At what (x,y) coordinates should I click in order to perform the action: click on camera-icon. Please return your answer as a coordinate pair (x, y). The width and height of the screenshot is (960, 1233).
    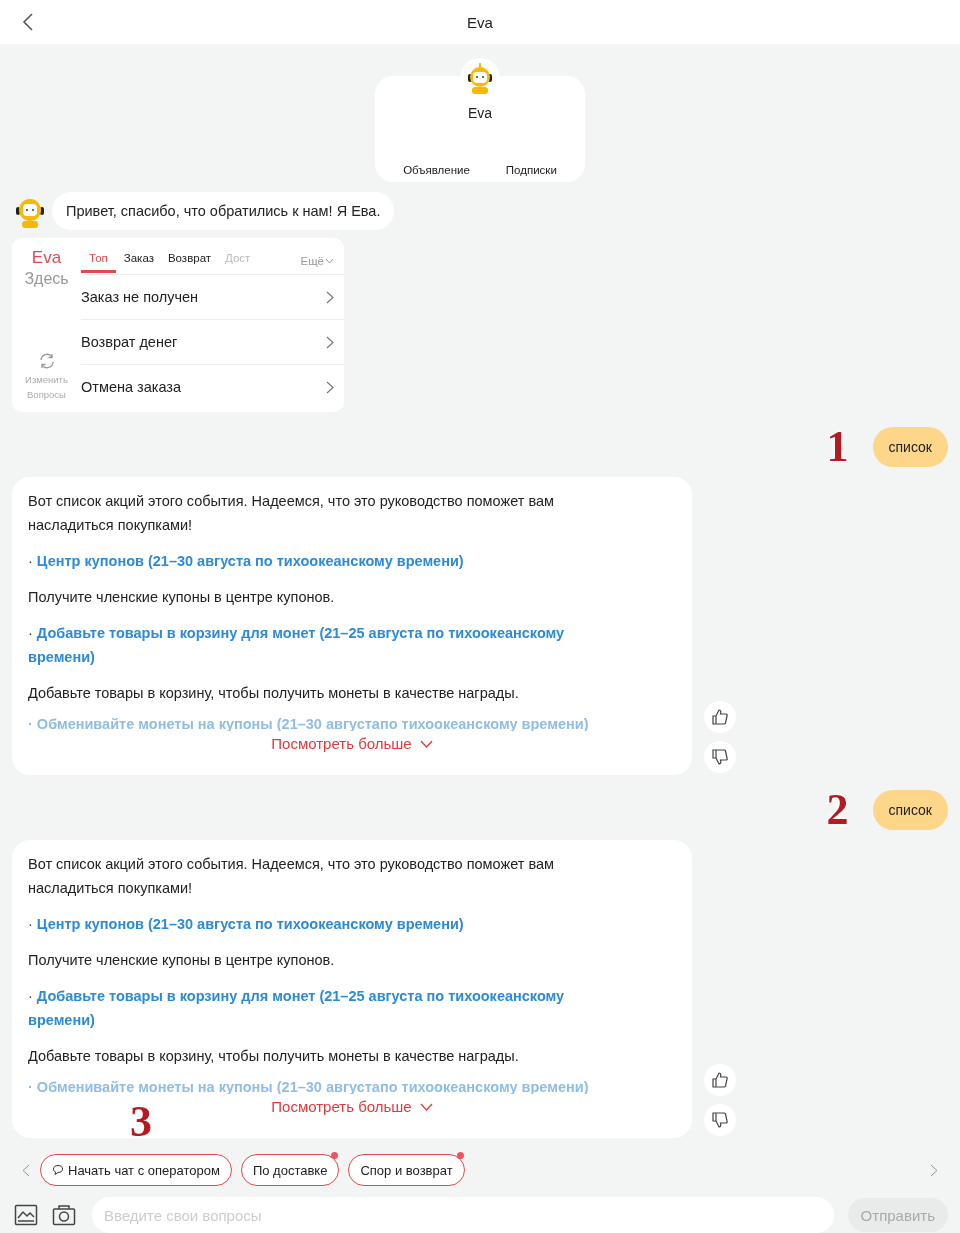
    Looking at the image, I should click on (64, 1215).